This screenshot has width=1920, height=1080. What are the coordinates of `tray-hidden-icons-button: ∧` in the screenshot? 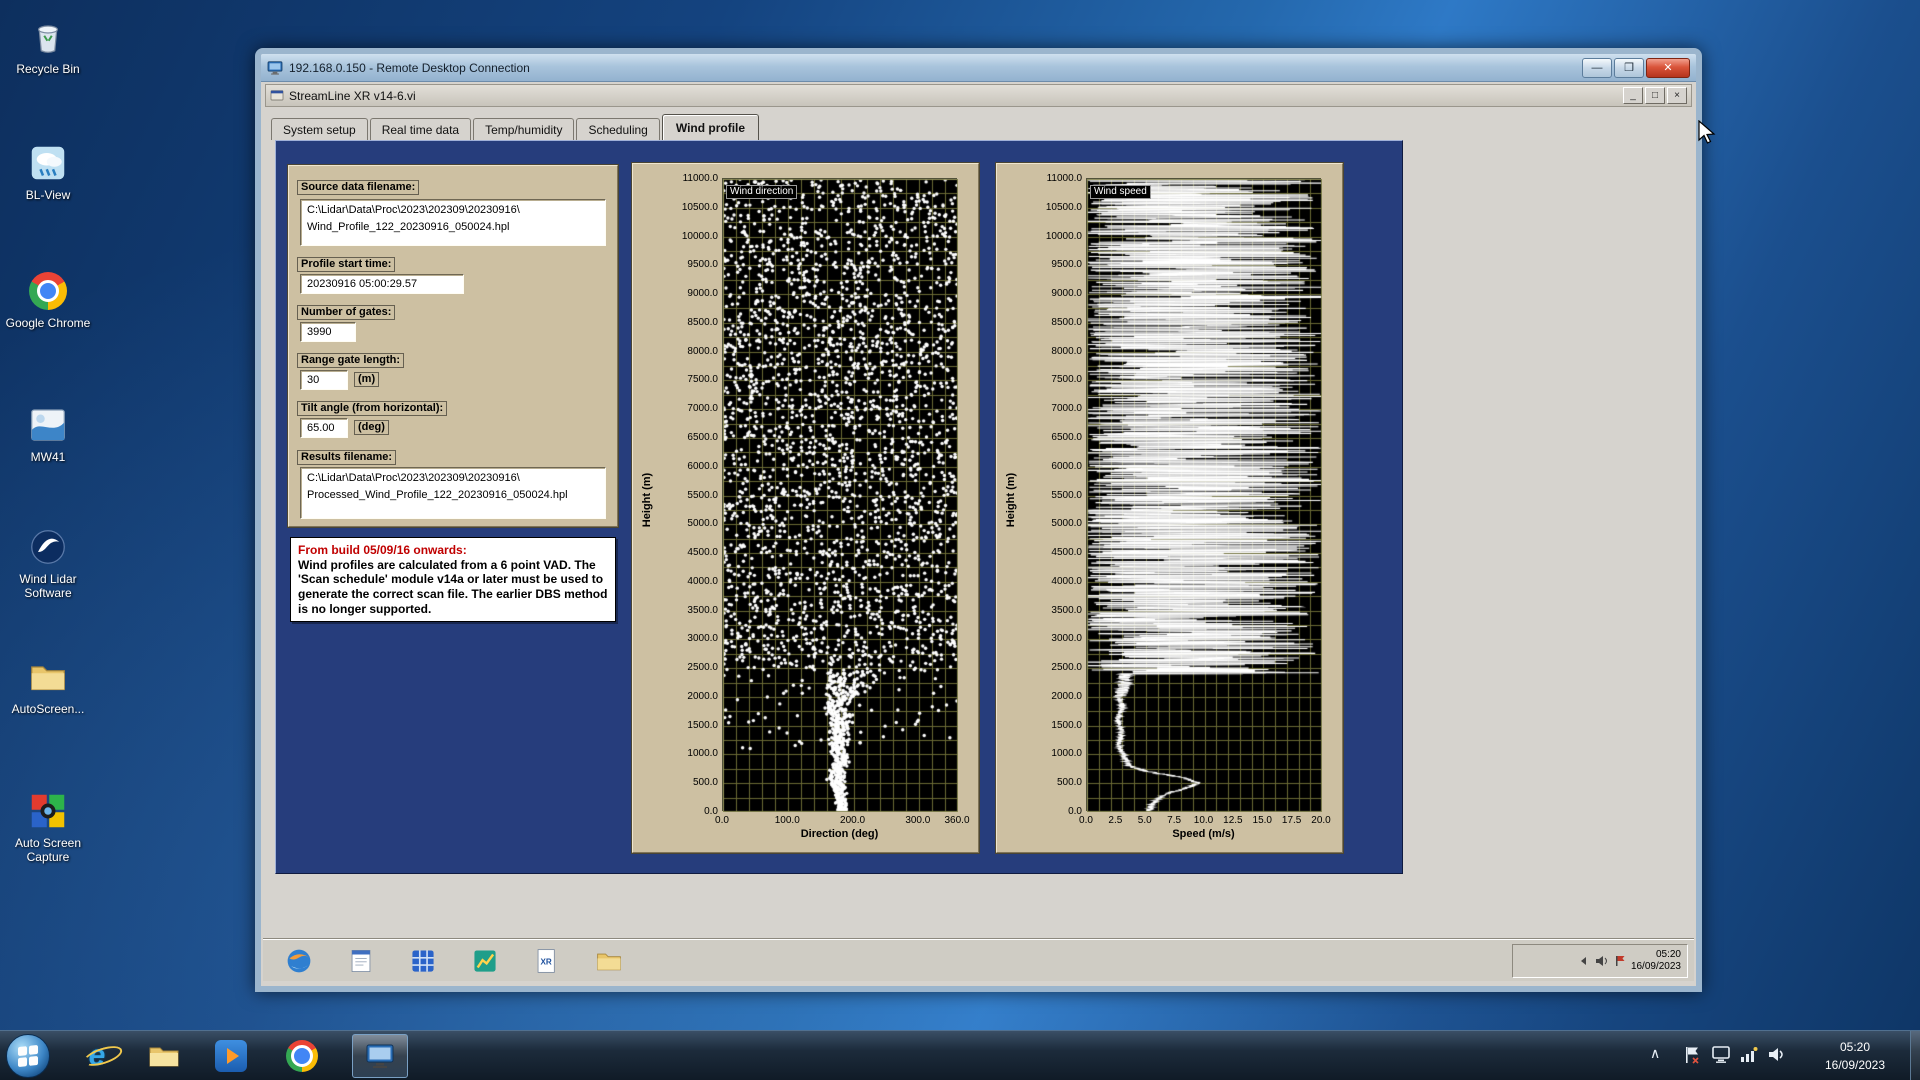 It's located at (1655, 1053).